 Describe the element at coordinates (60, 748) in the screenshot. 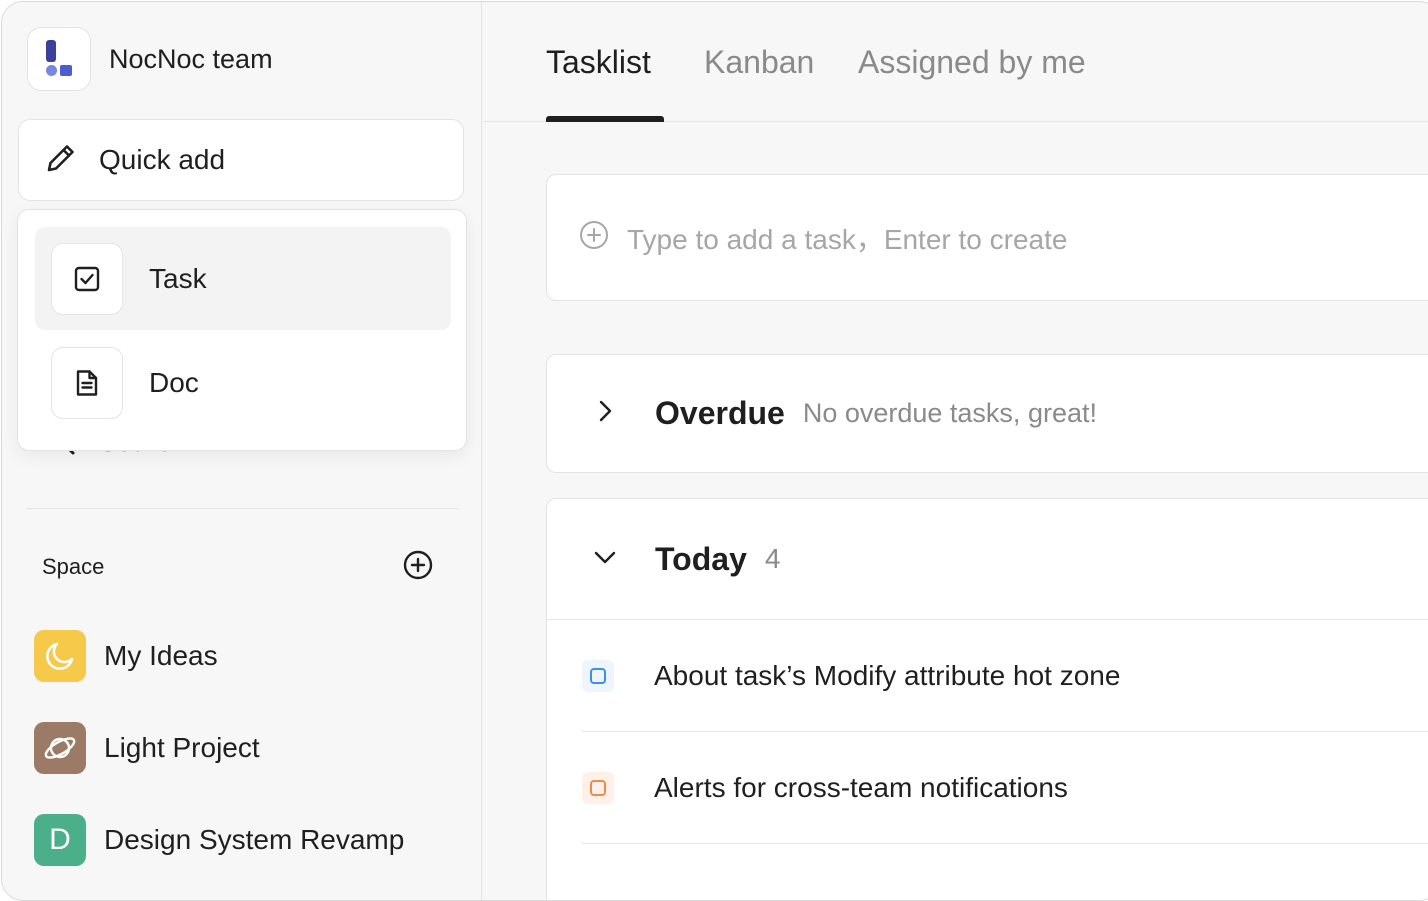

I see `planet-icon` at that location.